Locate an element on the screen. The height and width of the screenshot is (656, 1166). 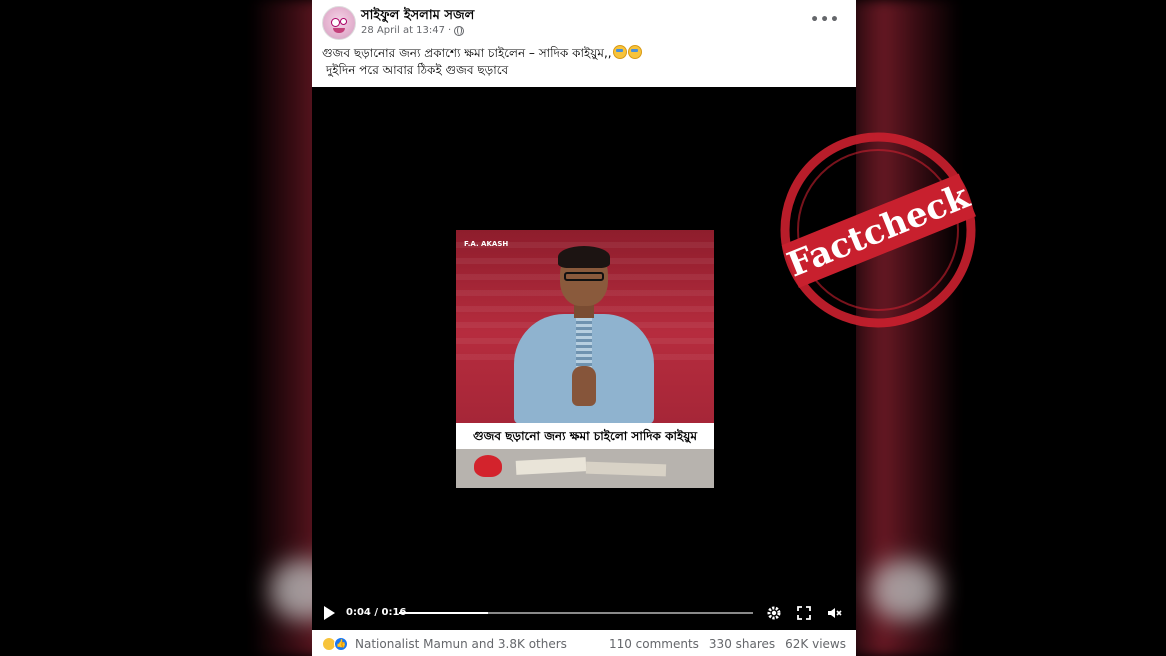
factcheck-stamp: Factcheck is located at coordinates (878, 230).